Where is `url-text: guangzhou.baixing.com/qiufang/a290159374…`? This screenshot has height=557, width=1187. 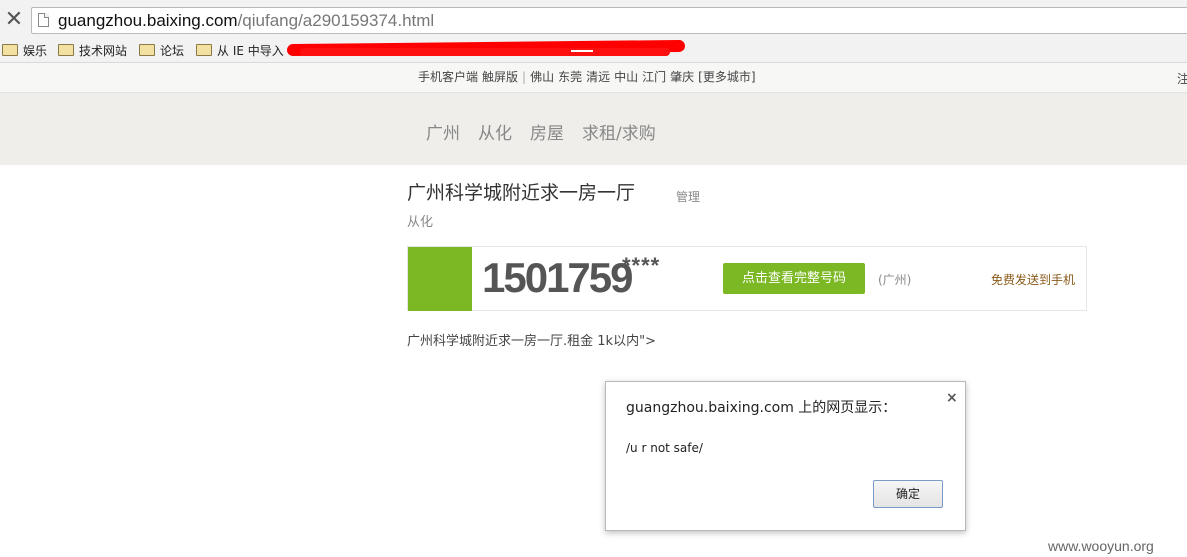
url-text: guangzhou.baixing.com/qiufang/a290159374… is located at coordinates (246, 21).